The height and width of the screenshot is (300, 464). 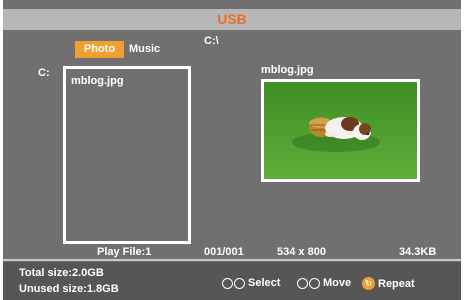 I want to click on current-path: C:\, so click(x=211, y=41).